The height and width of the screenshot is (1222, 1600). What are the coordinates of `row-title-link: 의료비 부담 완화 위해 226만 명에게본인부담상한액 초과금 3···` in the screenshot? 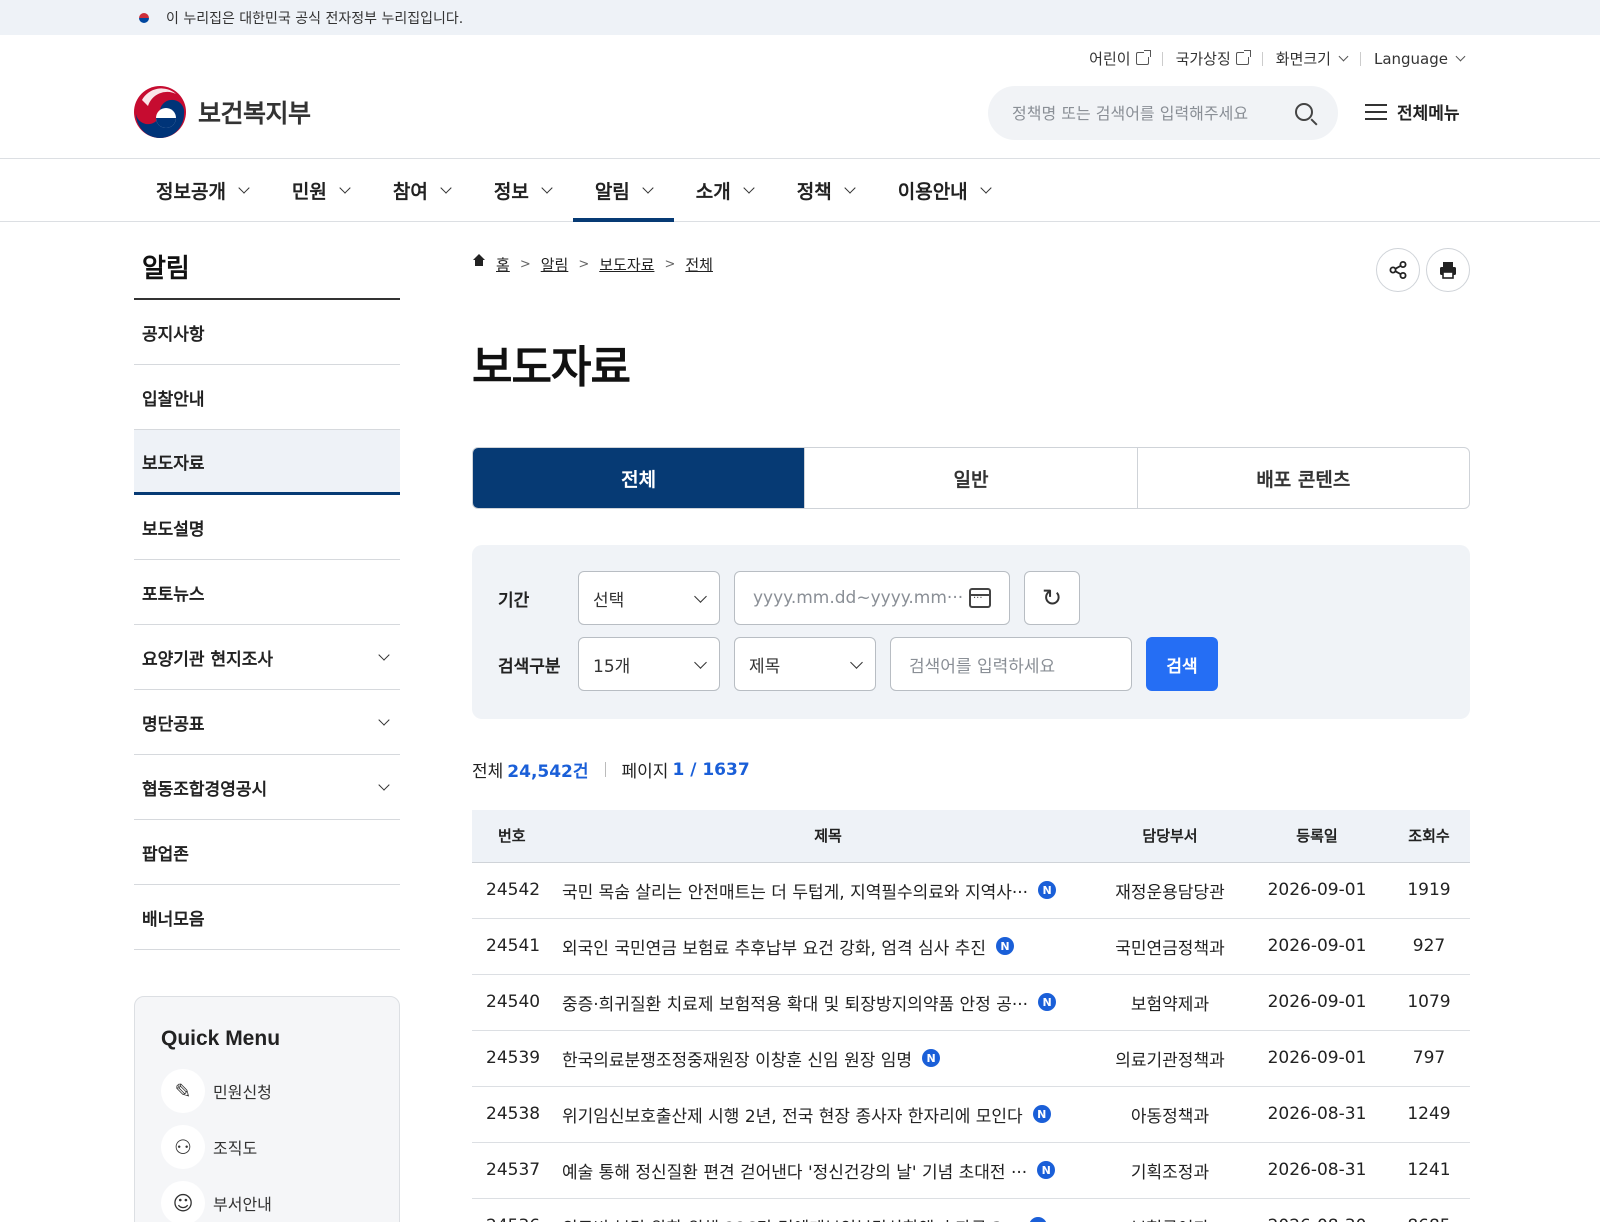 It's located at (790, 1218).